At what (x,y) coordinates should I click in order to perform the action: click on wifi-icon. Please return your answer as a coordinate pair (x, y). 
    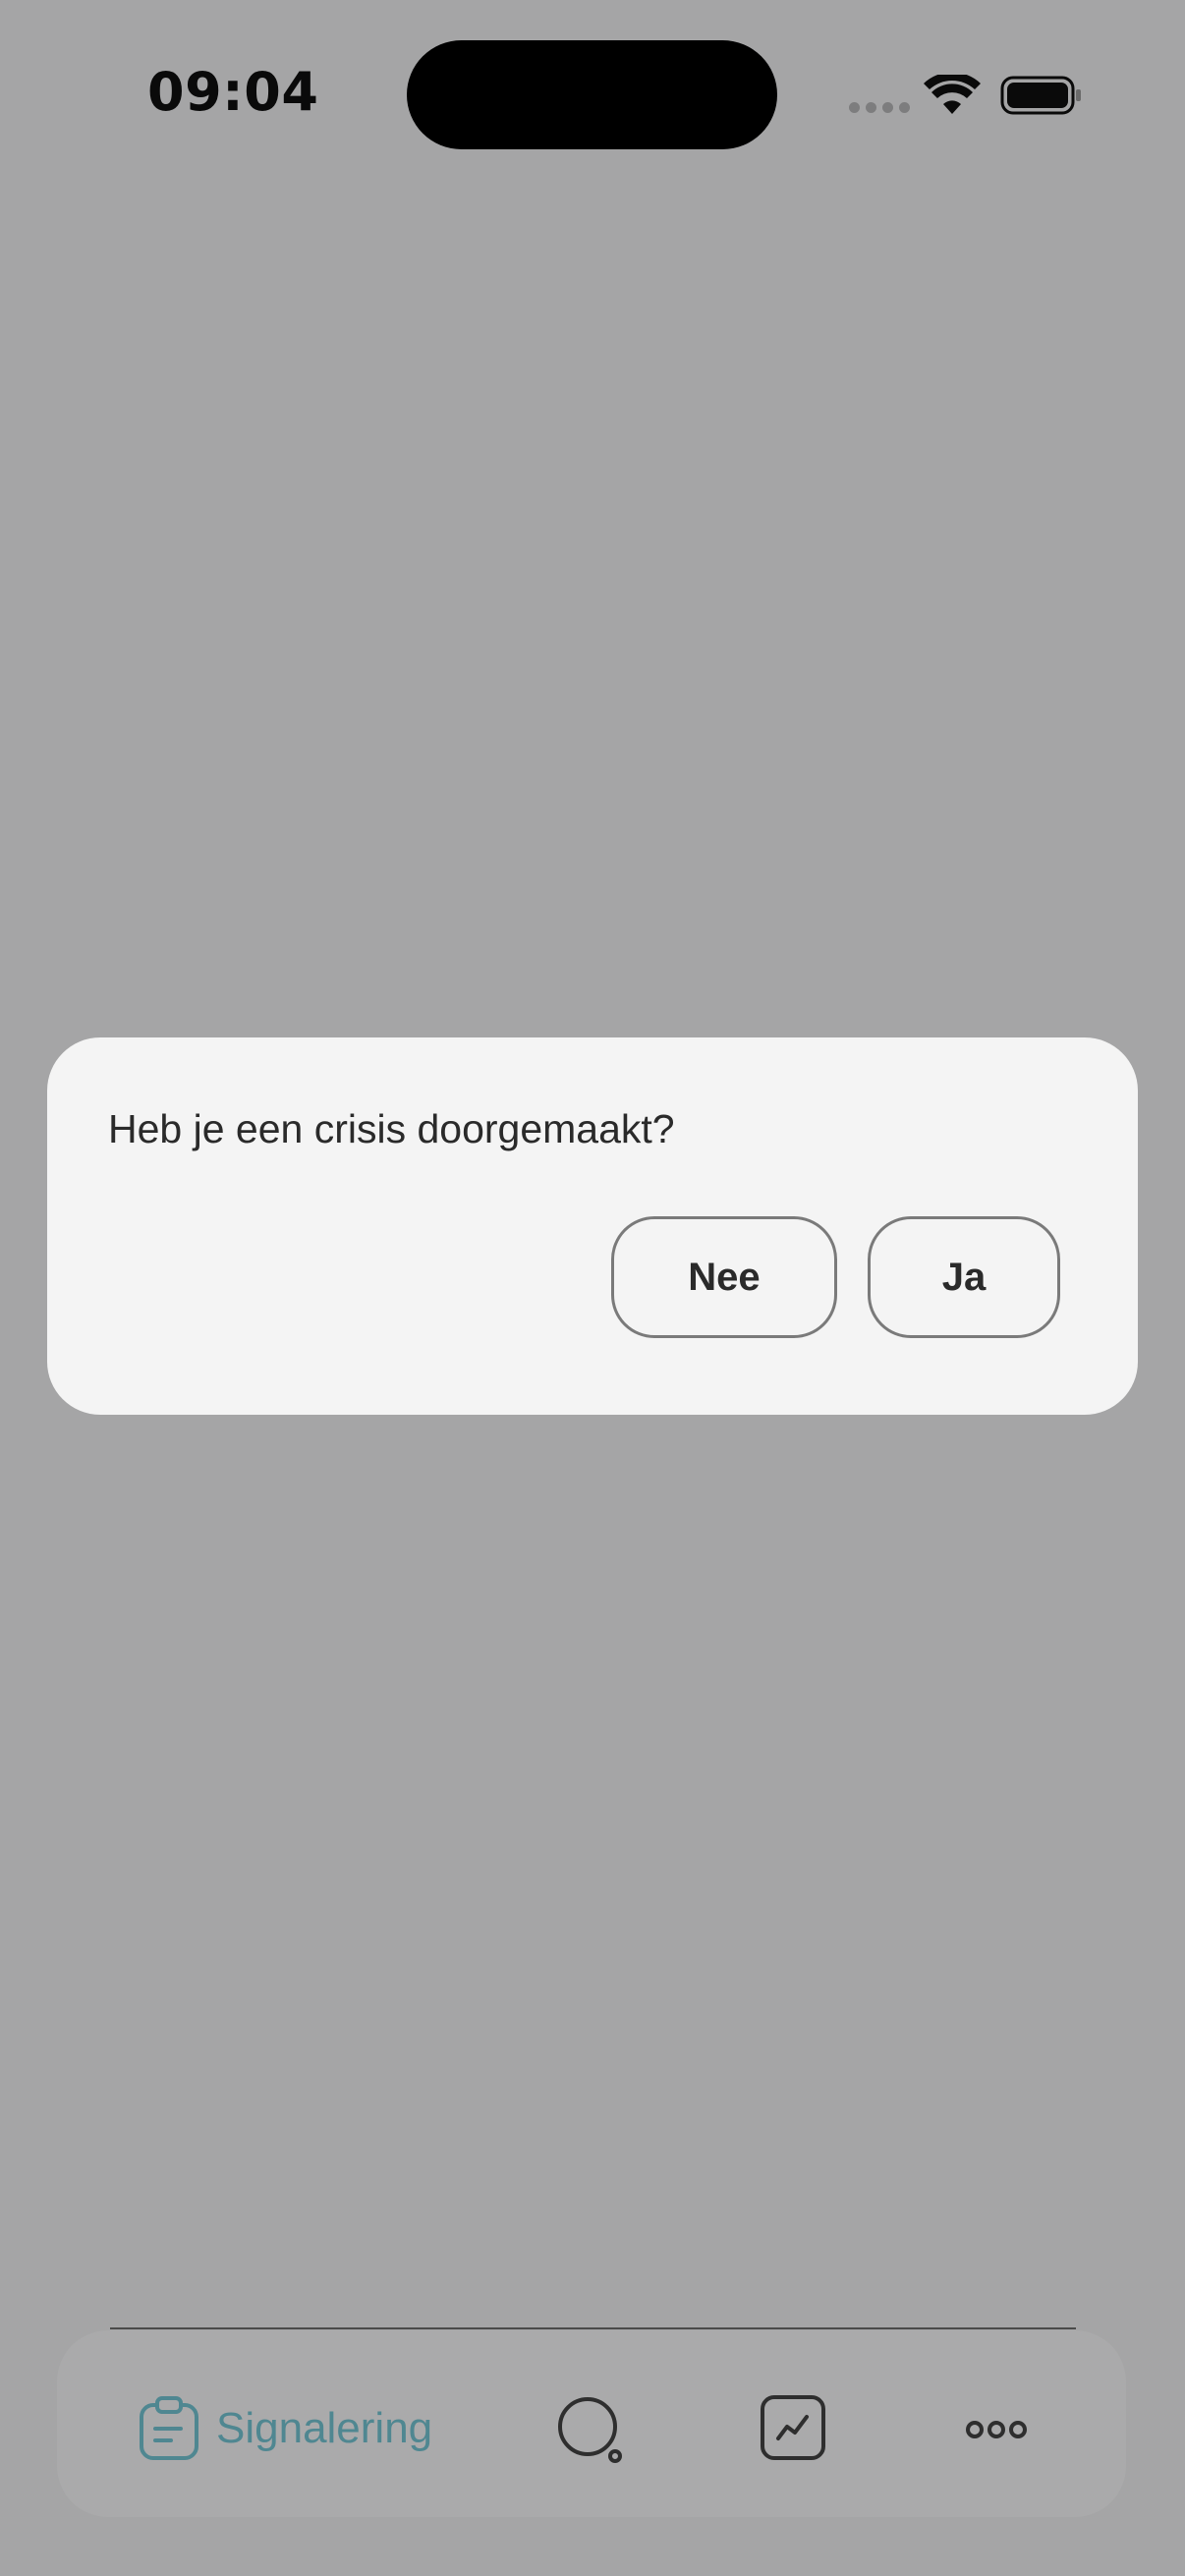
    Looking at the image, I should click on (953, 94).